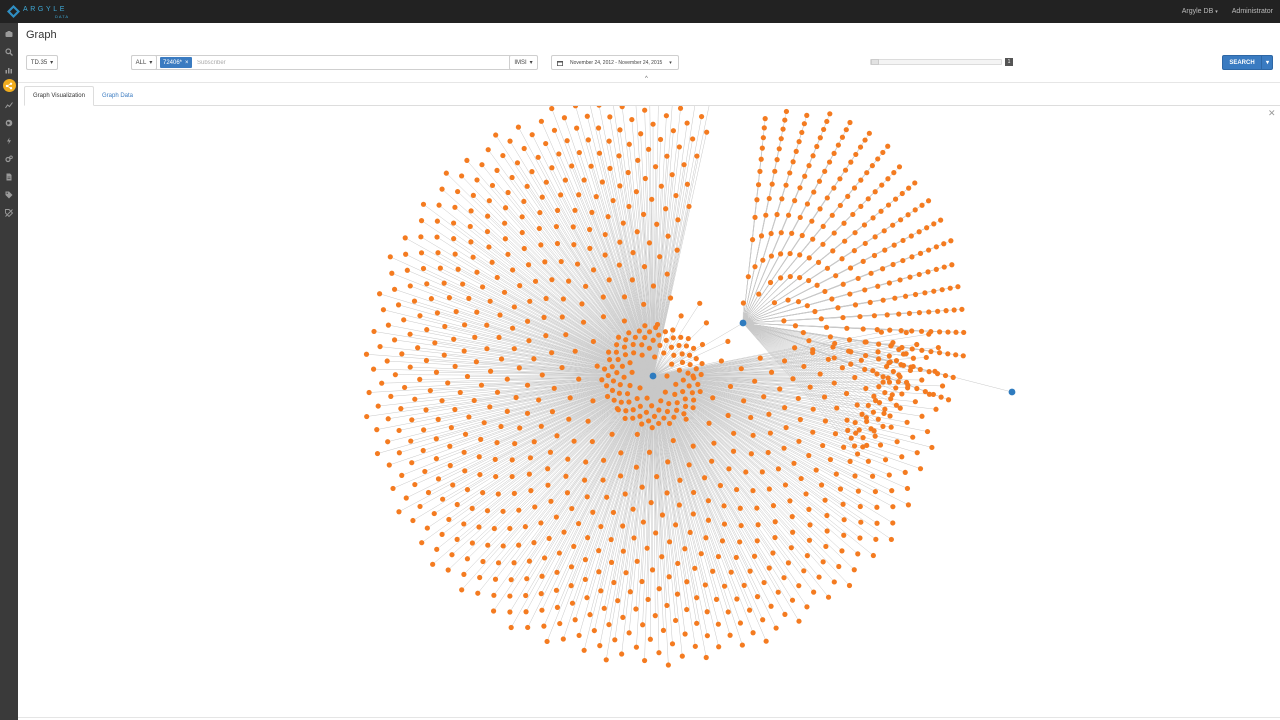  I want to click on tag-remove-icon: ×, so click(187, 63).